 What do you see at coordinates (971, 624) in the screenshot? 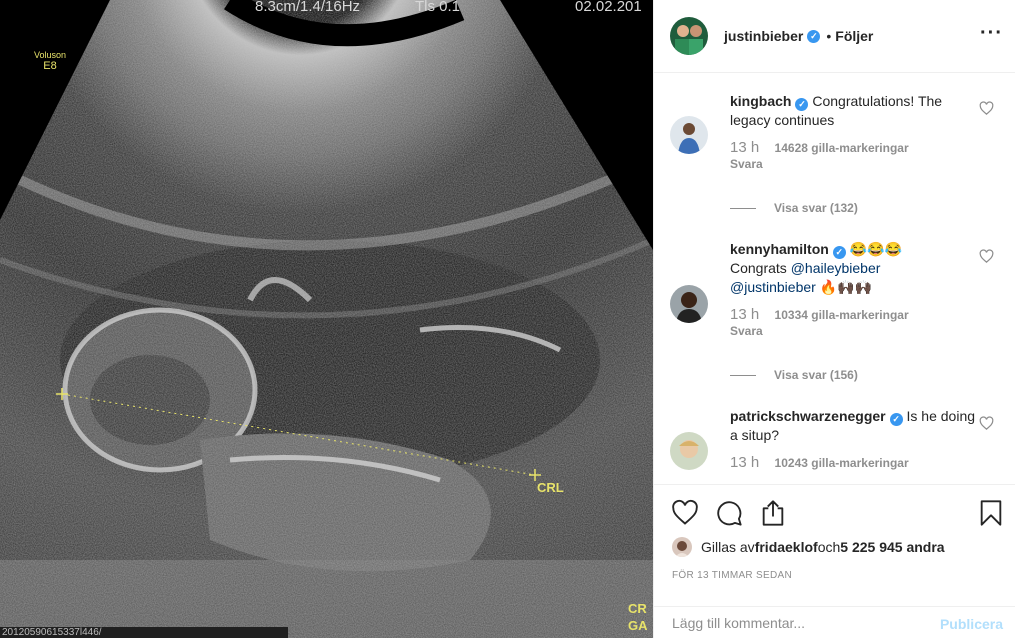
I see `publish-button: Publicera` at bounding box center [971, 624].